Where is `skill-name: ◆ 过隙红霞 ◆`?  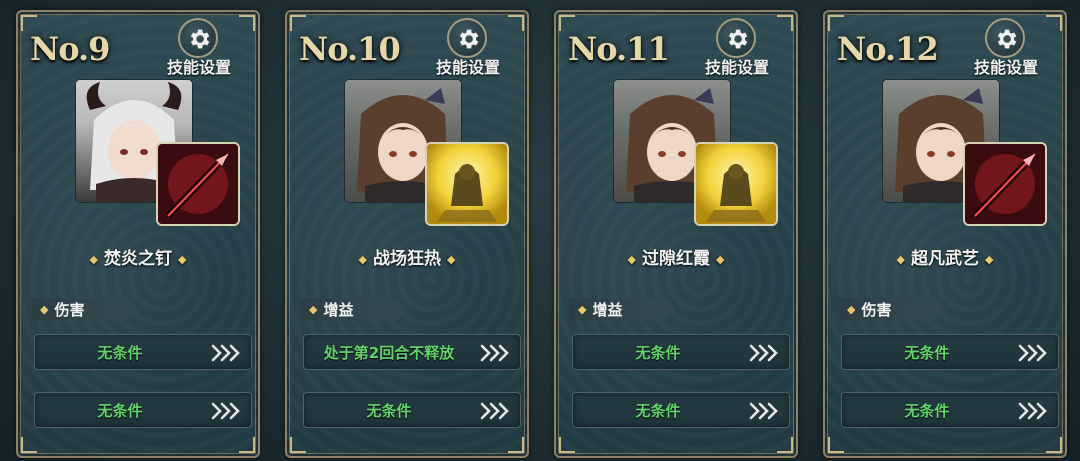 skill-name: ◆ 过隙红霞 ◆ is located at coordinates (676, 259).